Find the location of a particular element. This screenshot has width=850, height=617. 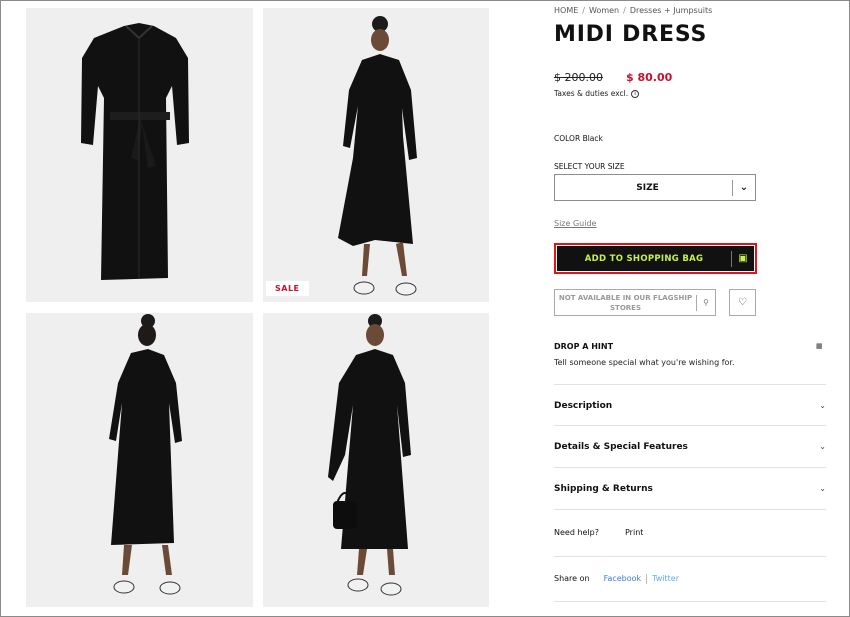

help-row: Need help? Print is located at coordinates (690, 532).